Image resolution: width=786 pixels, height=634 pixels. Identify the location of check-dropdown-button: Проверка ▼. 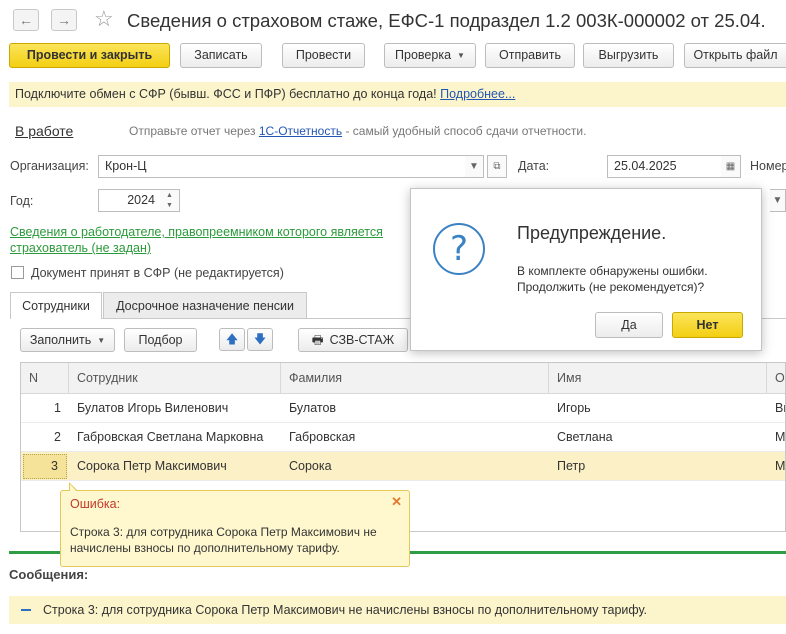
(430, 55).